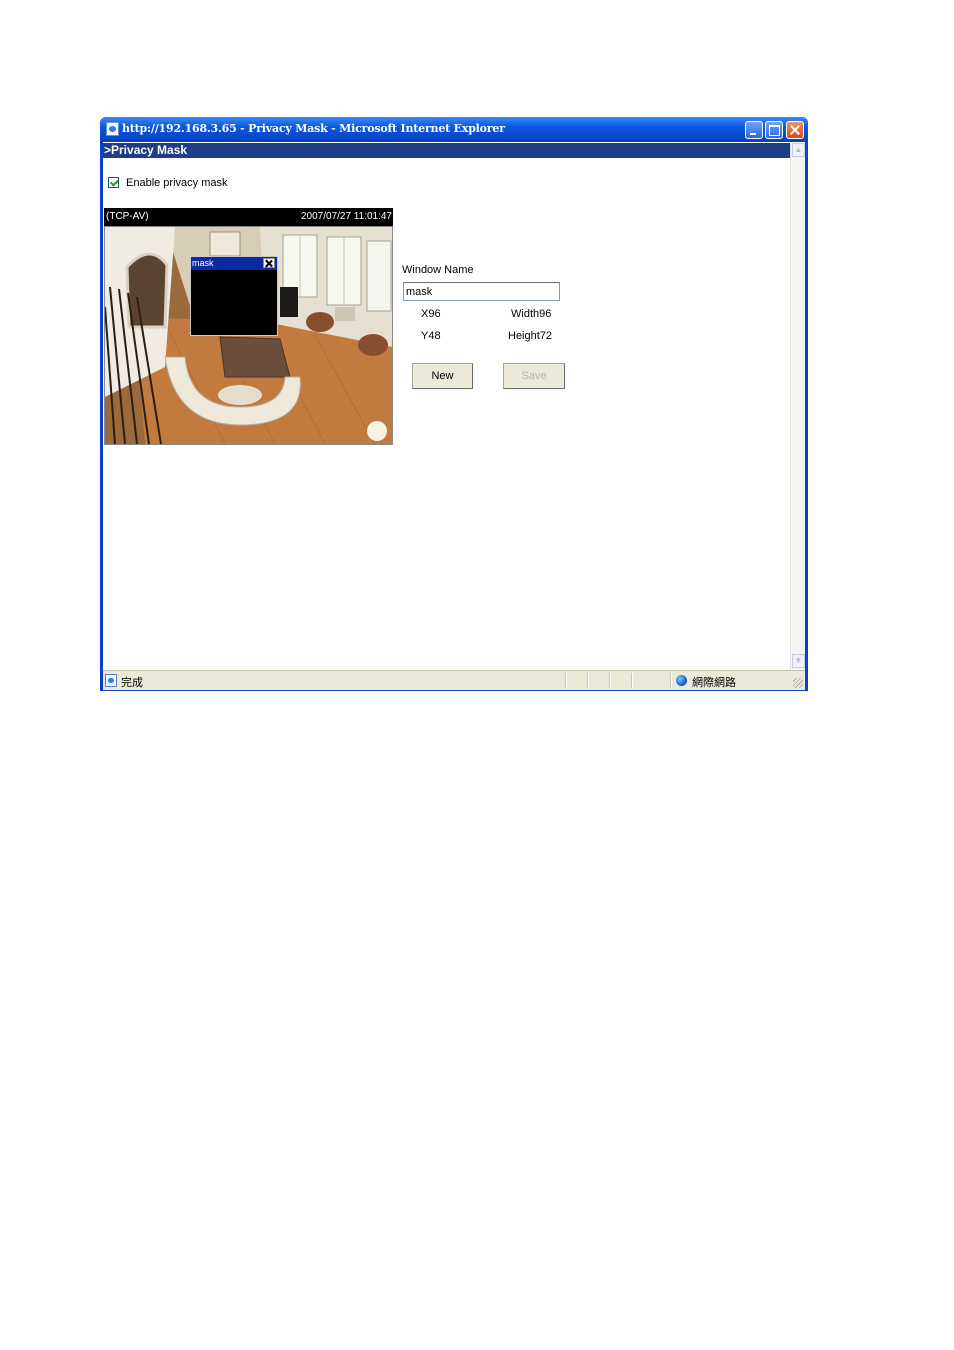 Image resolution: width=954 pixels, height=1350 pixels. Describe the element at coordinates (431, 314) in the screenshot. I see `x-value-label: X96` at that location.